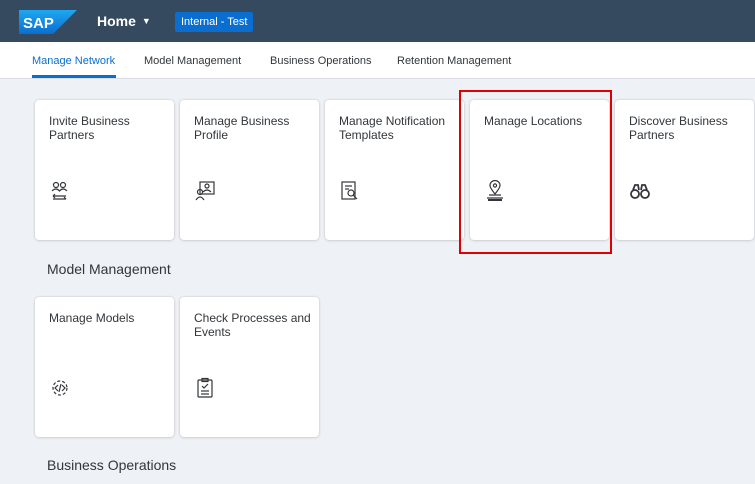  I want to click on group-title-business-operations: Business Operations, so click(112, 465).